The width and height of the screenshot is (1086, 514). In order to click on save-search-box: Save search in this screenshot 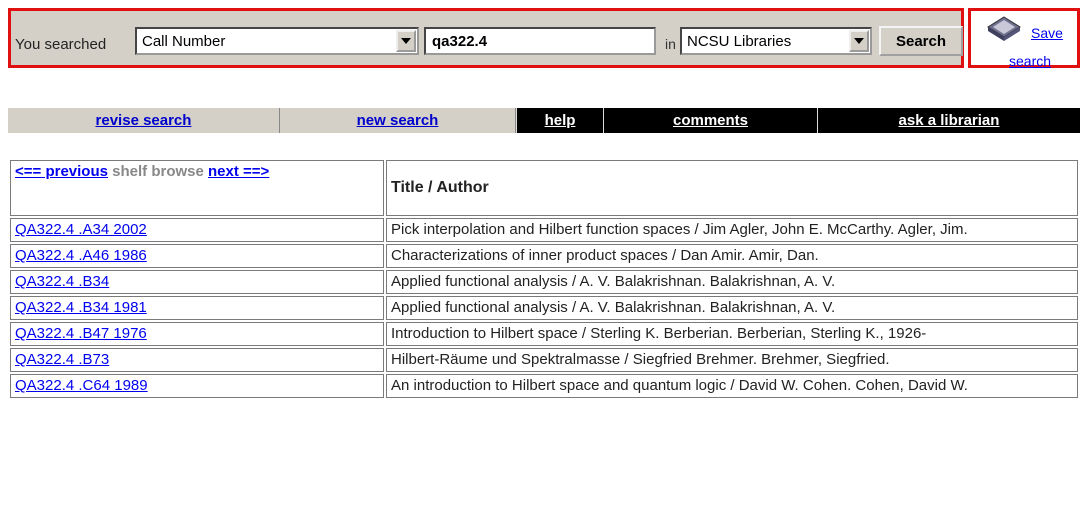, I will do `click(1024, 38)`.